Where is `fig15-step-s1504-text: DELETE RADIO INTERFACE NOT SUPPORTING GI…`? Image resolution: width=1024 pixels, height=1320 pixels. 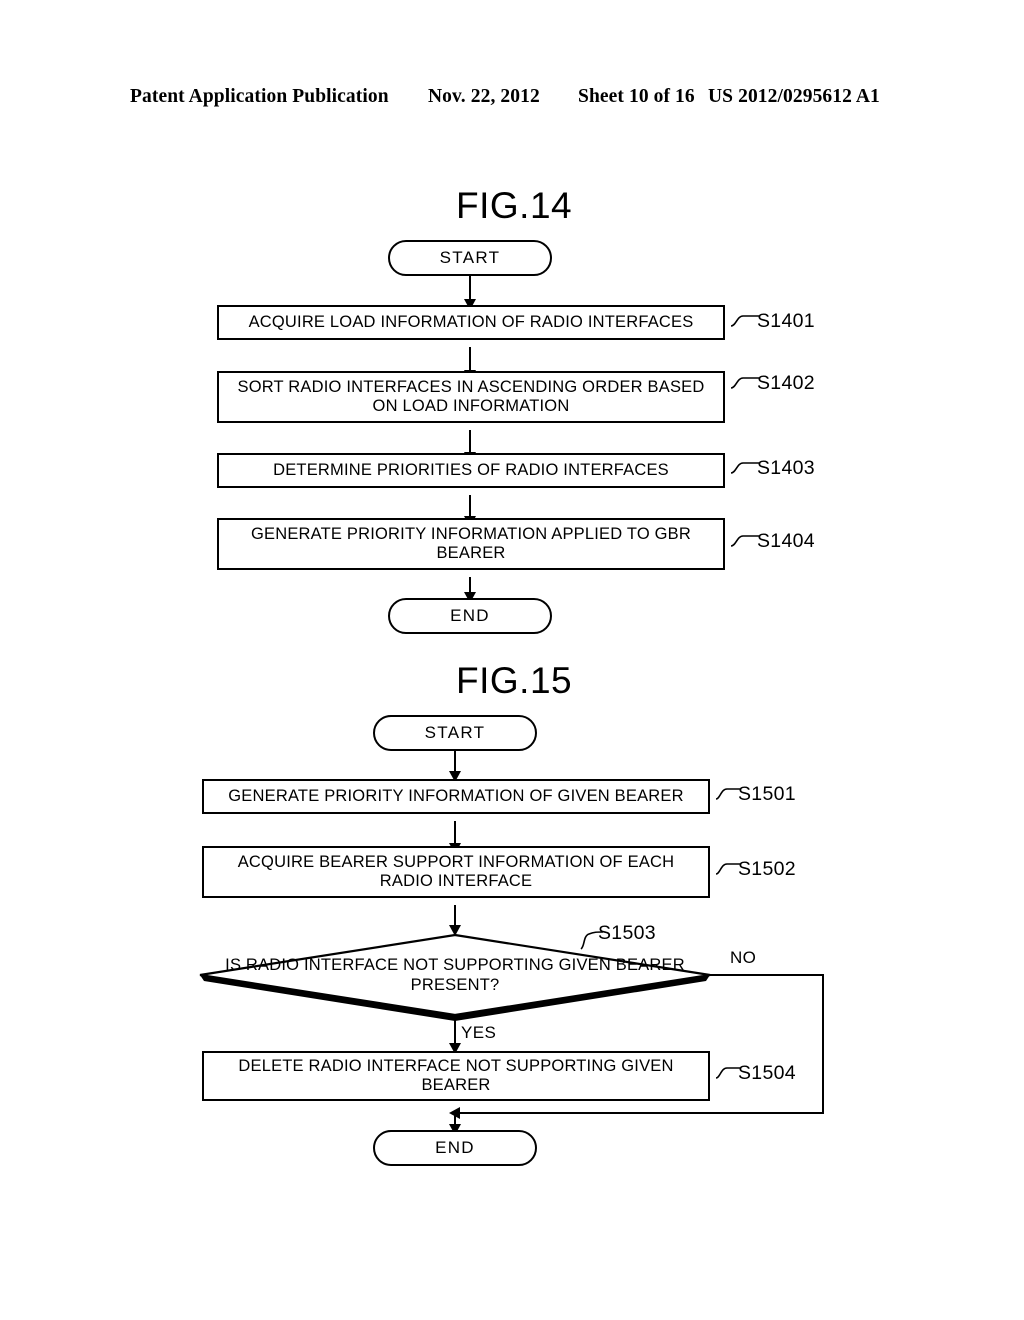 fig15-step-s1504-text: DELETE RADIO INTERFACE NOT SUPPORTING GI… is located at coordinates (456, 1075).